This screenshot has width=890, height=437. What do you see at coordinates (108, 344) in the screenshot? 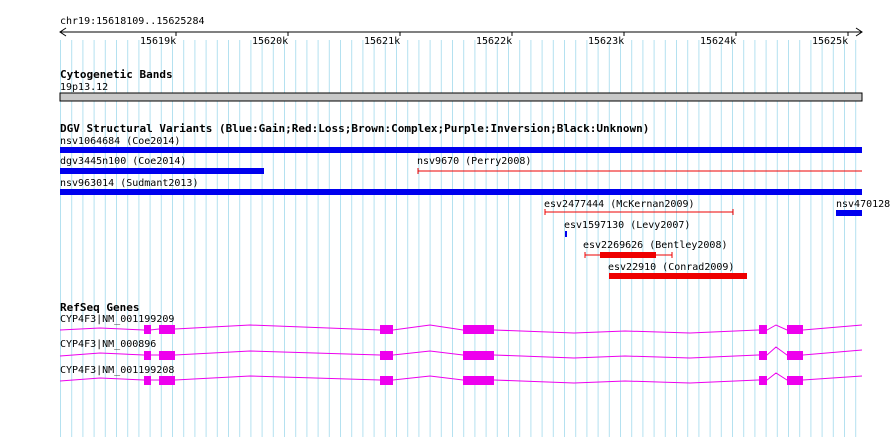
I see `transcript-label: CYP4F3|NM_000896` at bounding box center [108, 344].